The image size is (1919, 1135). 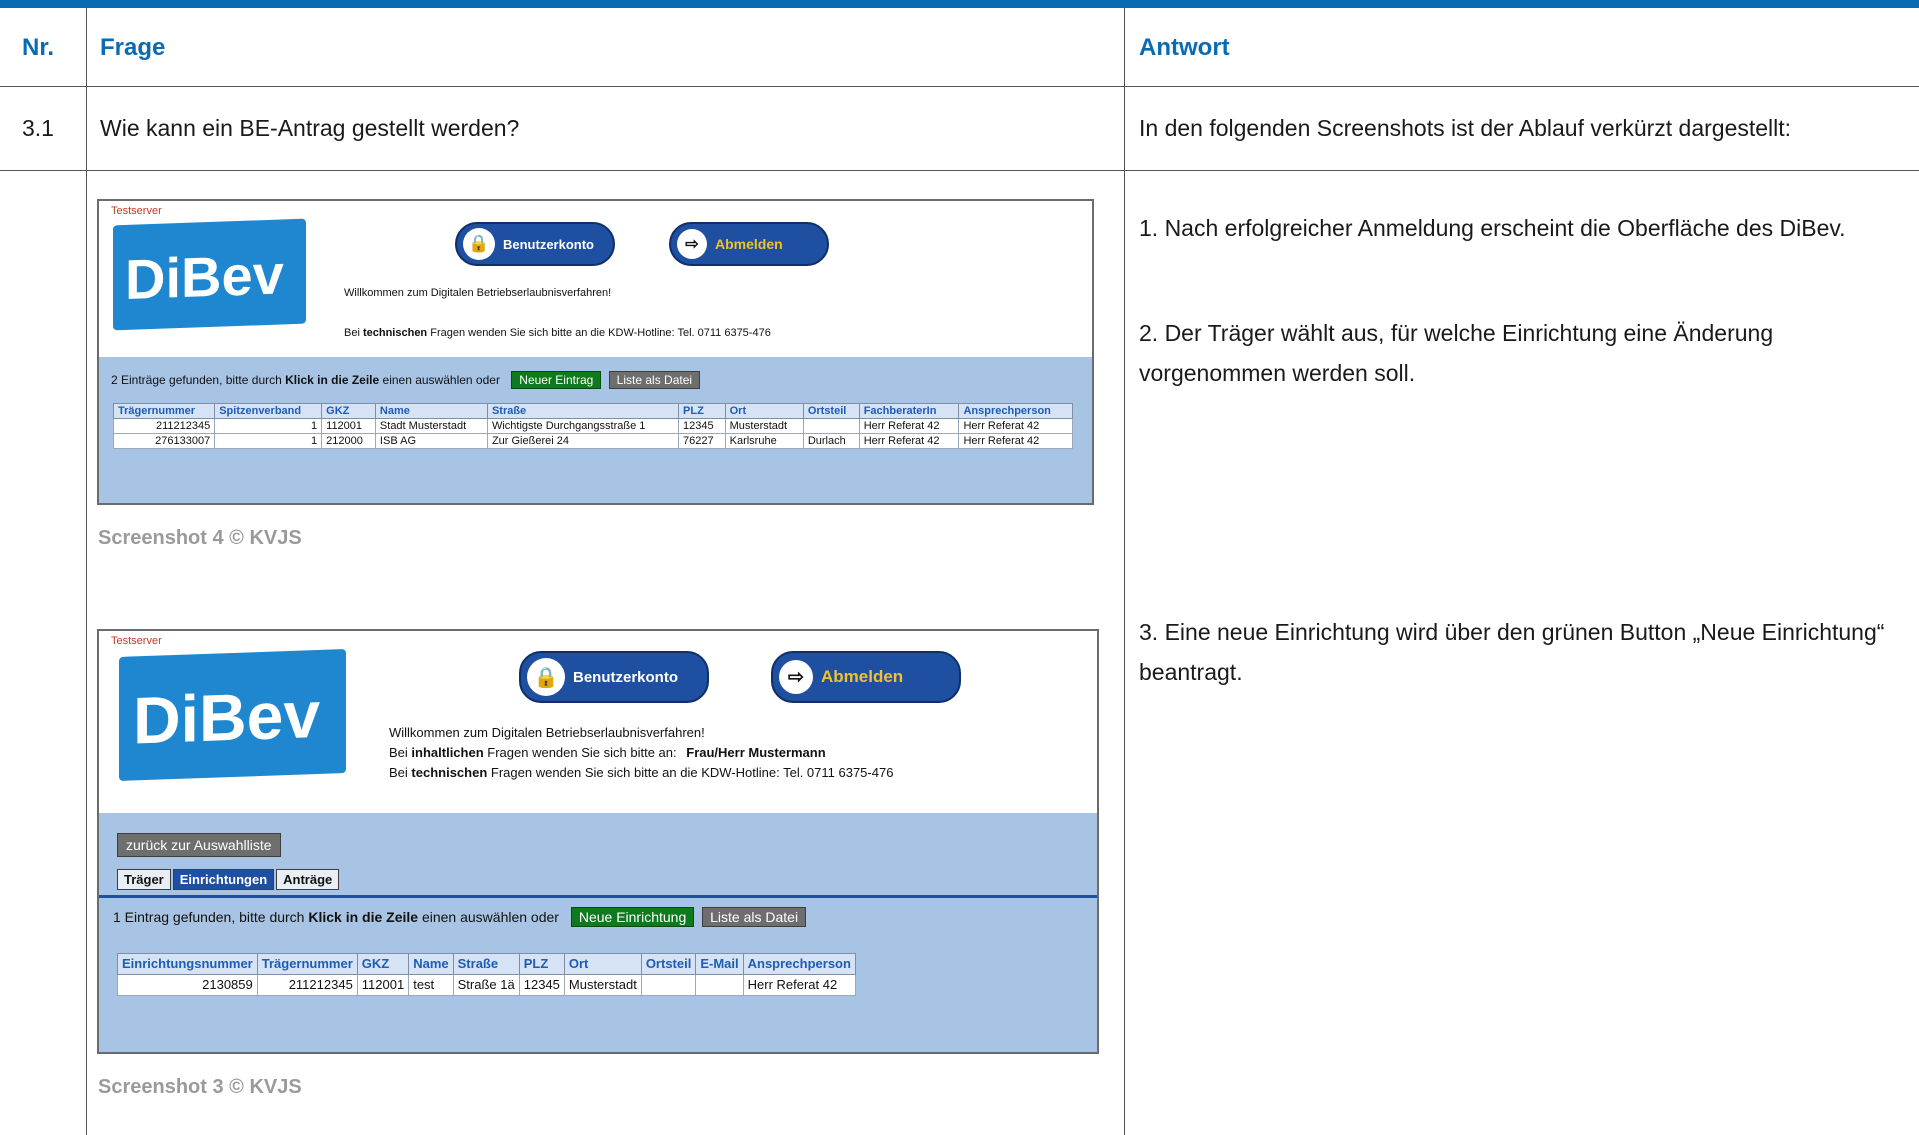 What do you see at coordinates (144, 879) in the screenshot?
I see `tab-traeger: Träger` at bounding box center [144, 879].